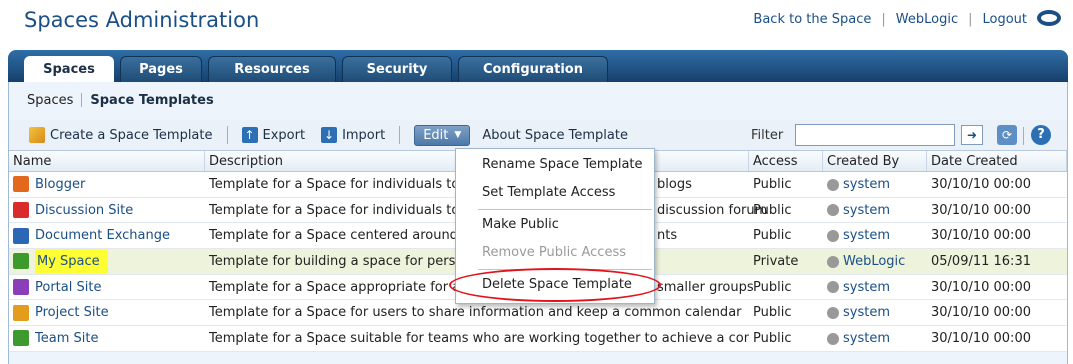 The height and width of the screenshot is (364, 1073). Describe the element at coordinates (875, 135) in the screenshot. I see `filter-input` at that location.